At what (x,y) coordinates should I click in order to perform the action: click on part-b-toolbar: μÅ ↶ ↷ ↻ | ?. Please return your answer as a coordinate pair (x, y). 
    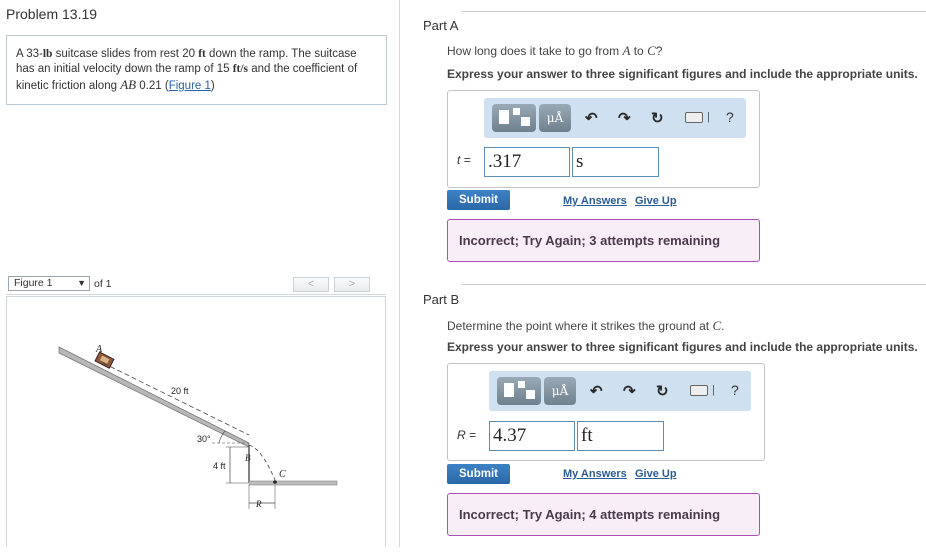
    Looking at the image, I should click on (620, 391).